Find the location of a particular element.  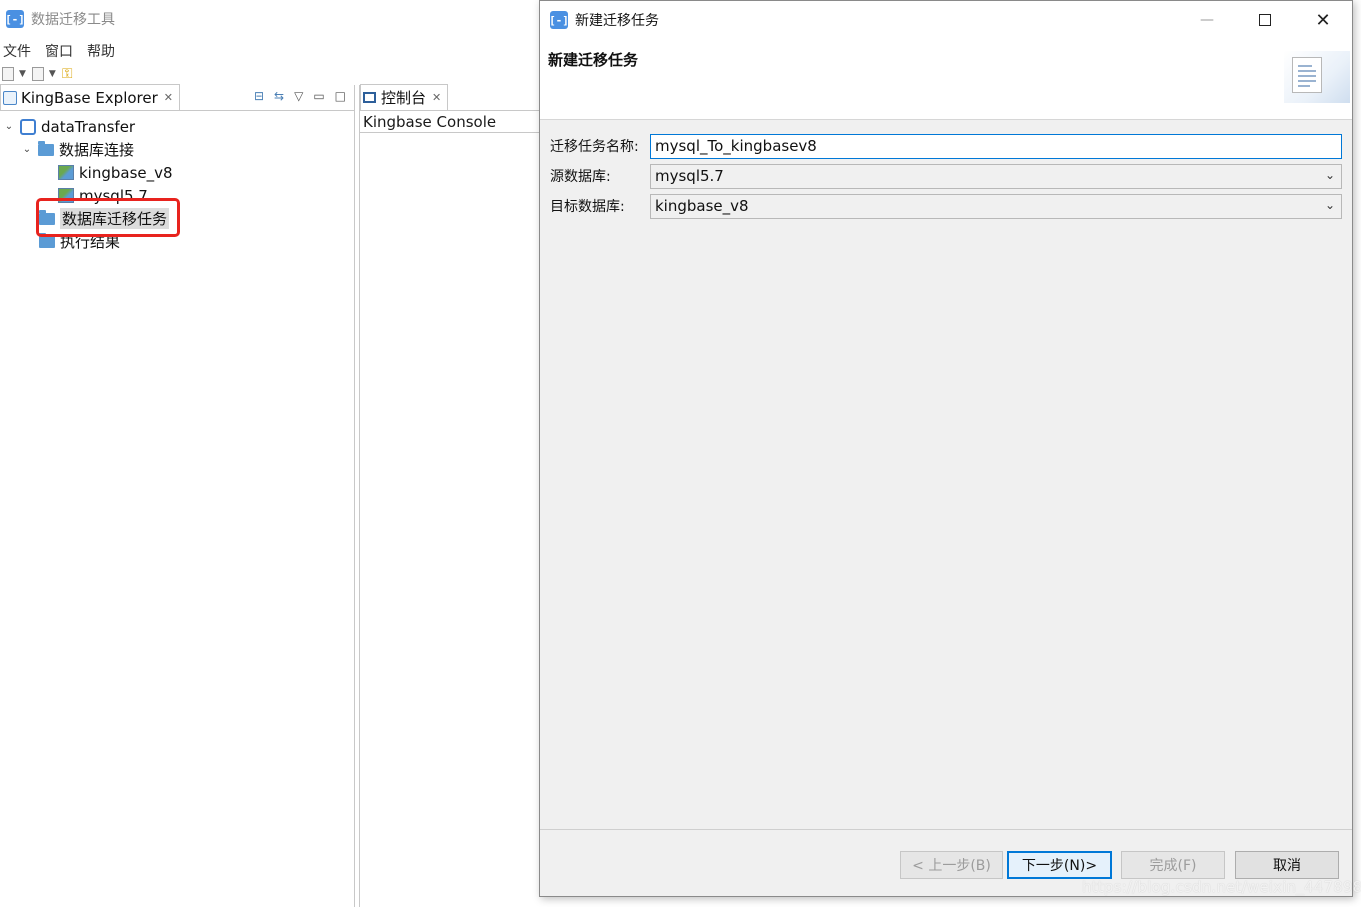

view-menu-icon: ▽ is located at coordinates (298, 96).